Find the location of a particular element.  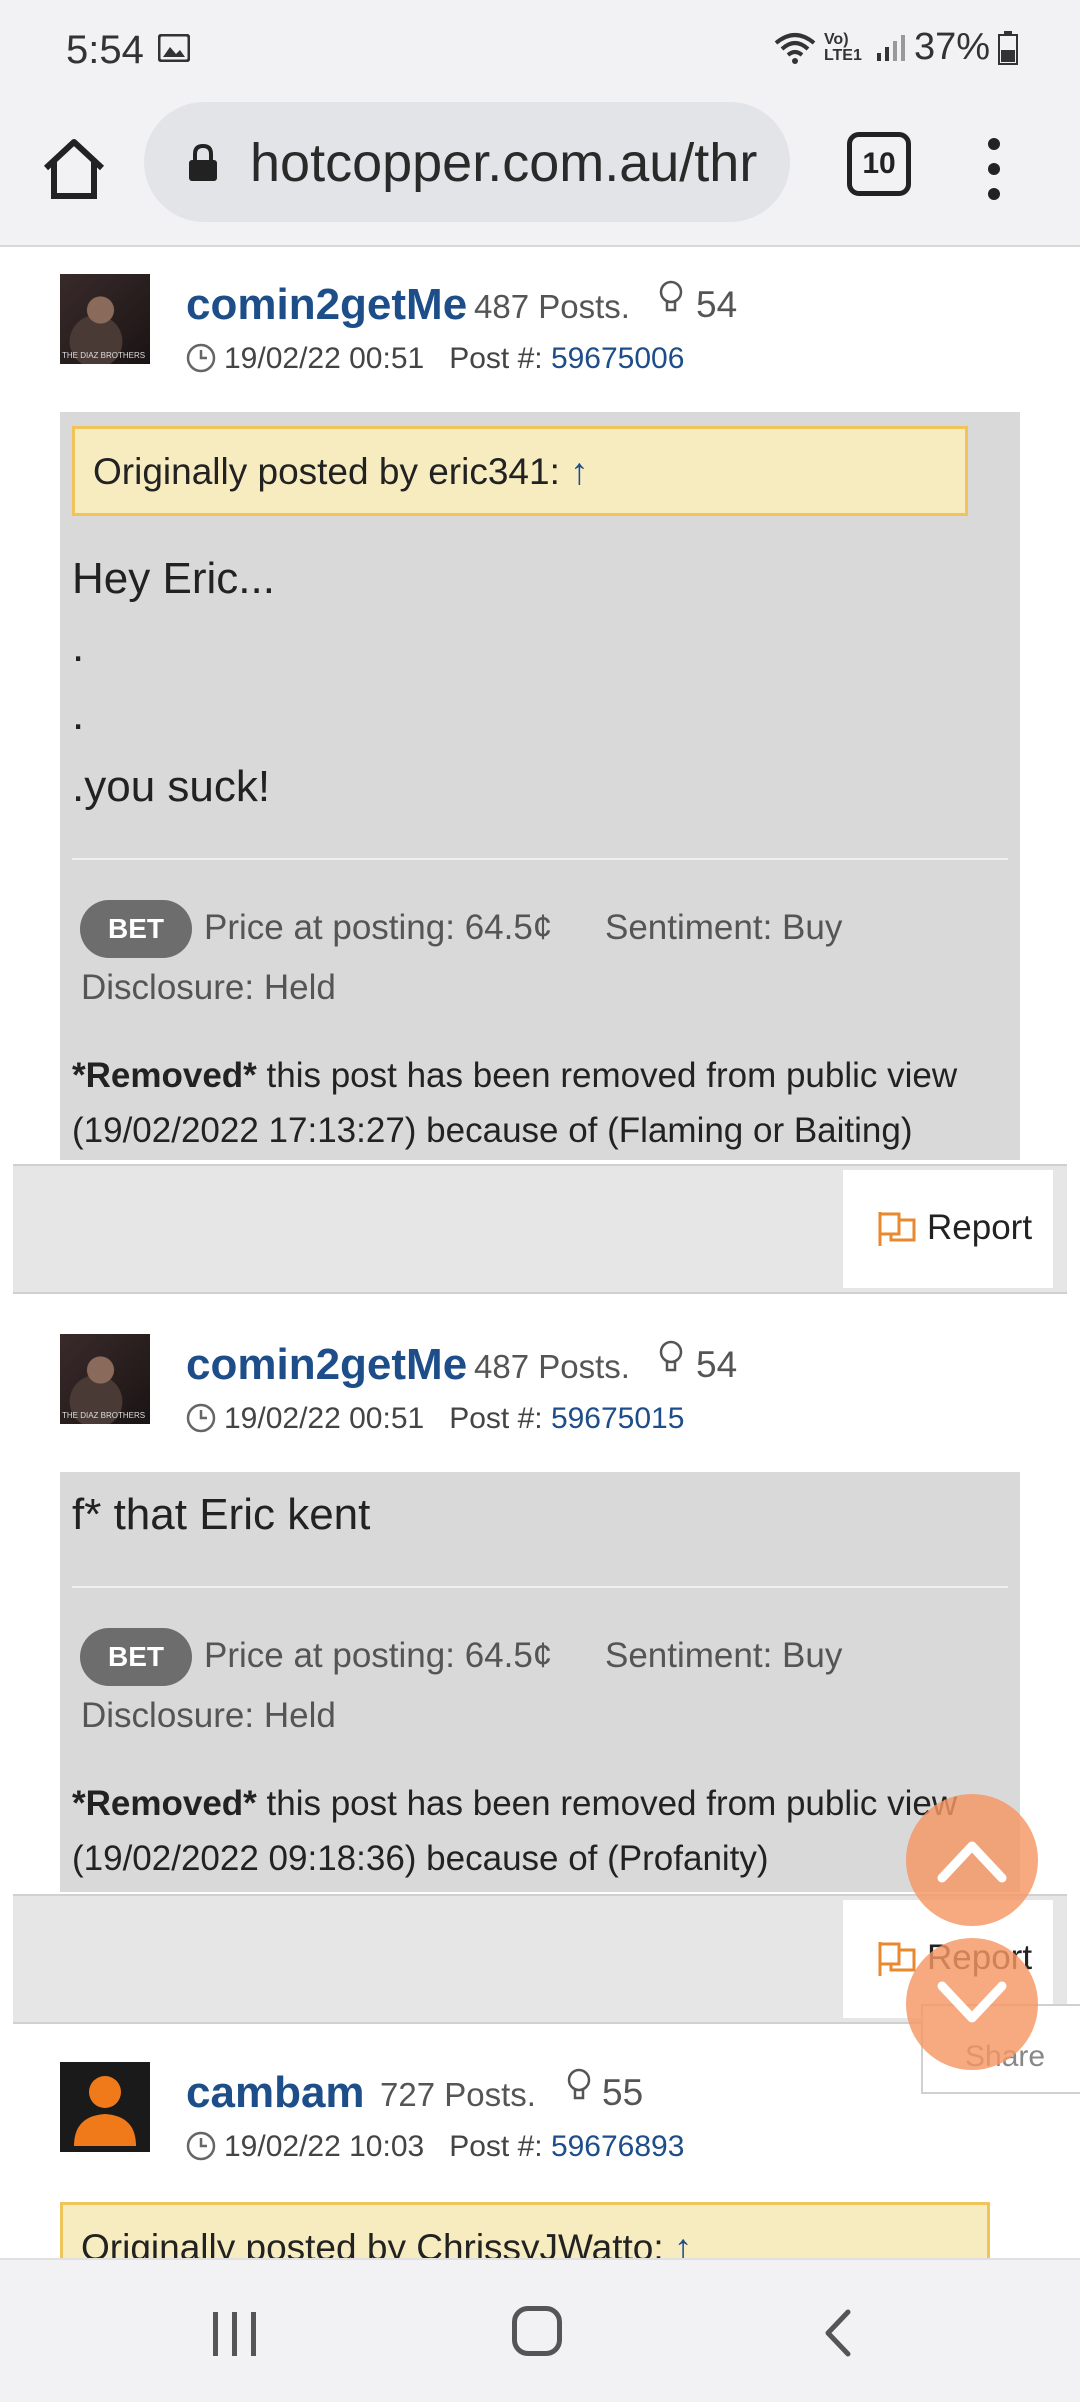

post-date: 19/02/22 10:03 is located at coordinates (324, 2146).